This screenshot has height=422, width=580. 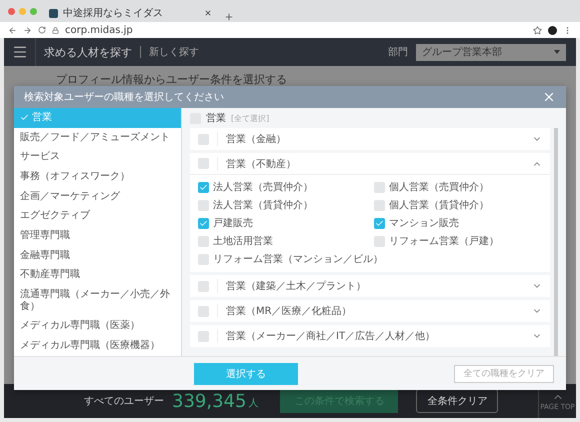 I want to click on subcategory-label: 営業（金融）, so click(x=370, y=139).